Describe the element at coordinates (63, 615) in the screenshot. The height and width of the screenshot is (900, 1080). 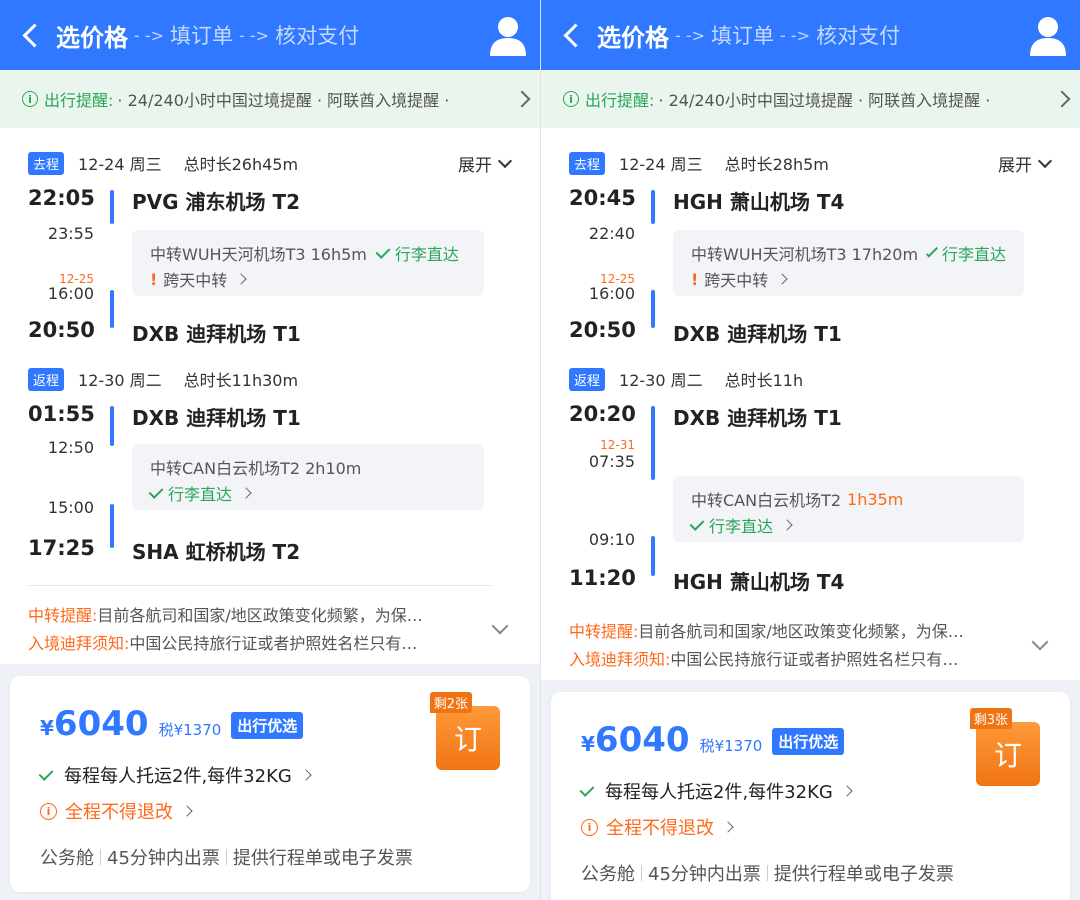
I see `transfer-notice-label: 中转提醒:` at that location.